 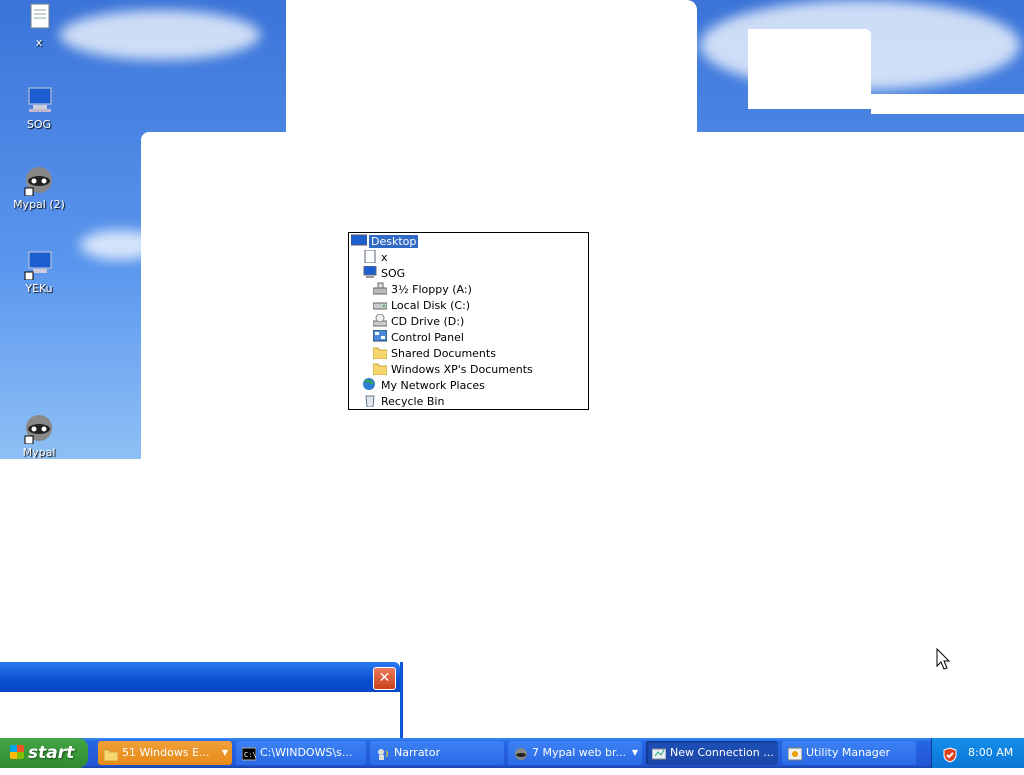 I want to click on desktop-icon-mypal: Mypal, so click(x=39, y=435).